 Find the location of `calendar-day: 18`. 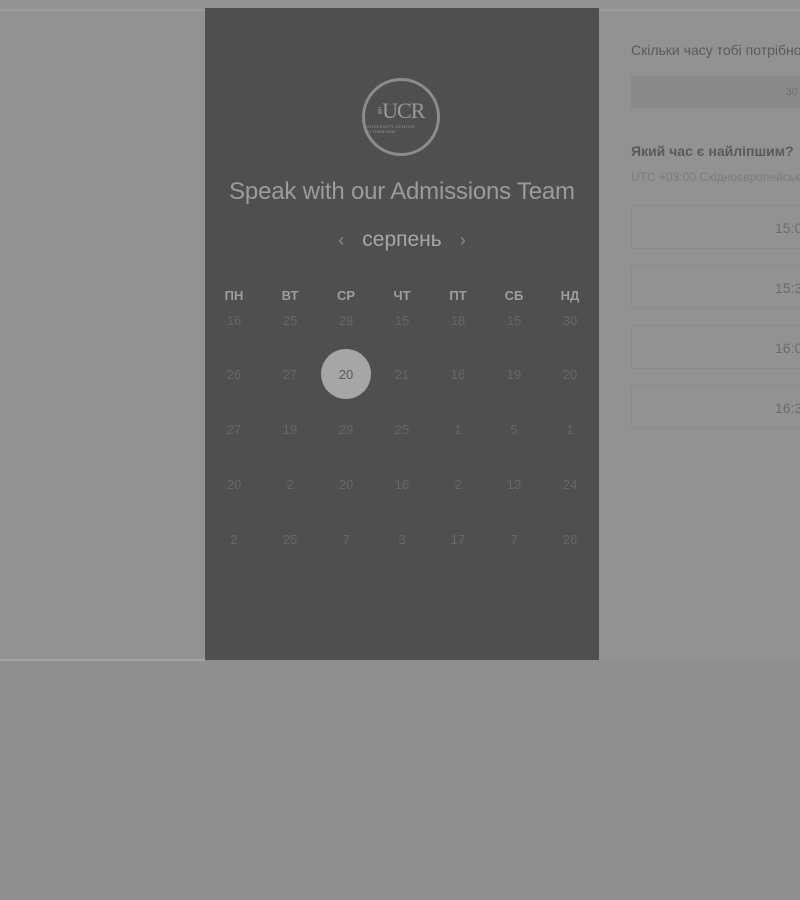

calendar-day: 18 is located at coordinates (458, 320).